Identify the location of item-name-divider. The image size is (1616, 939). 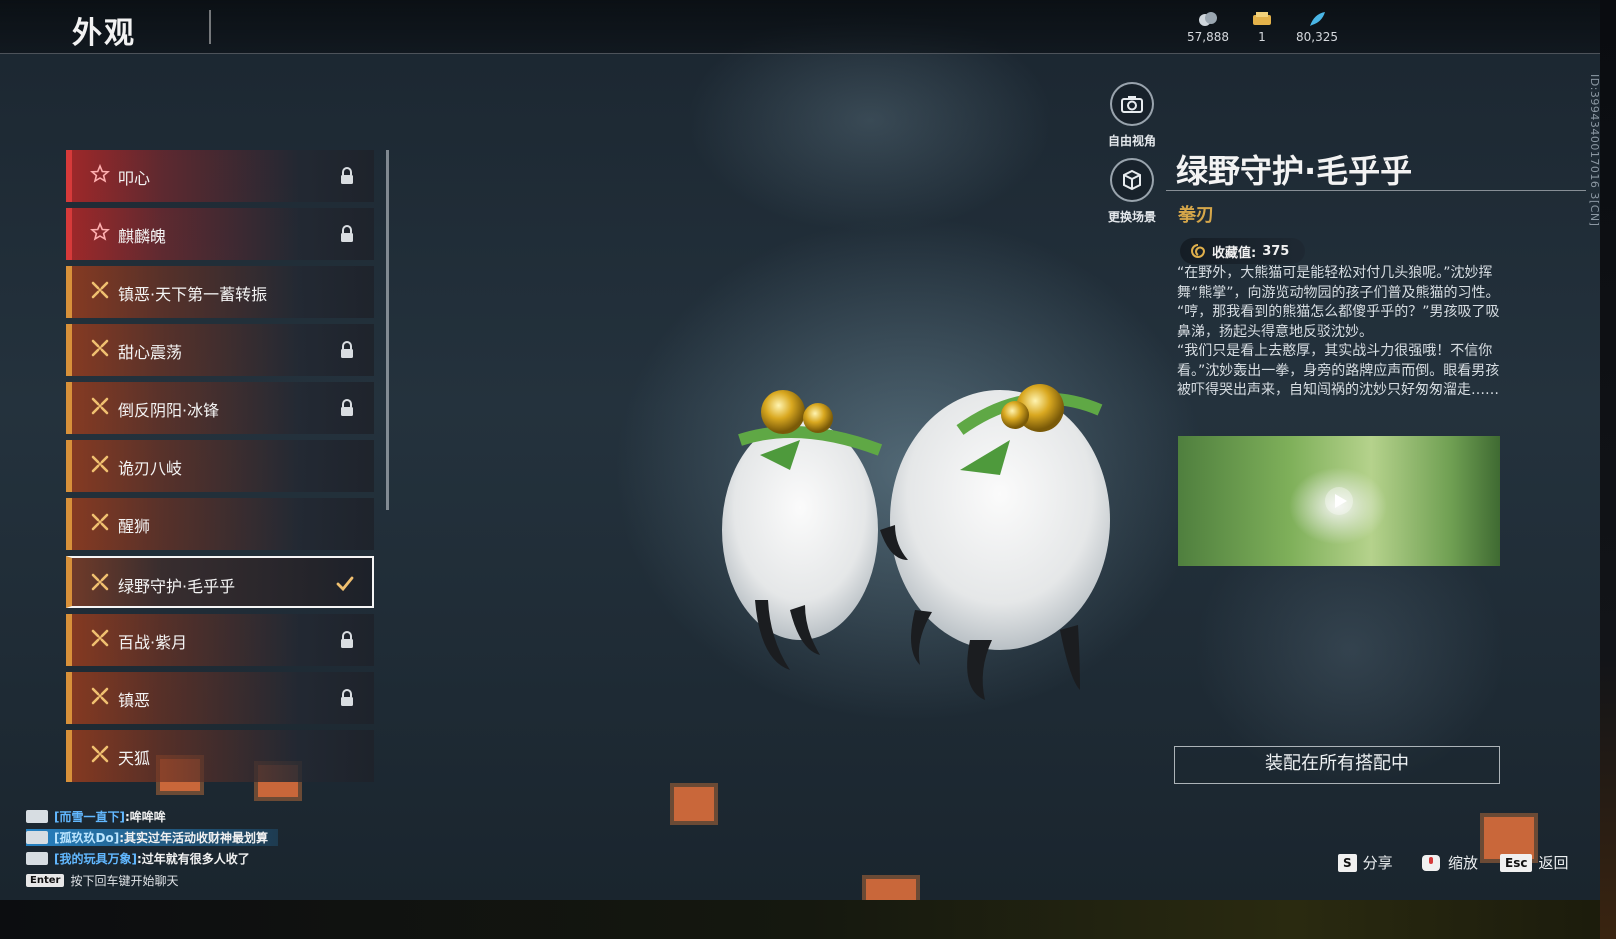
(1376, 190).